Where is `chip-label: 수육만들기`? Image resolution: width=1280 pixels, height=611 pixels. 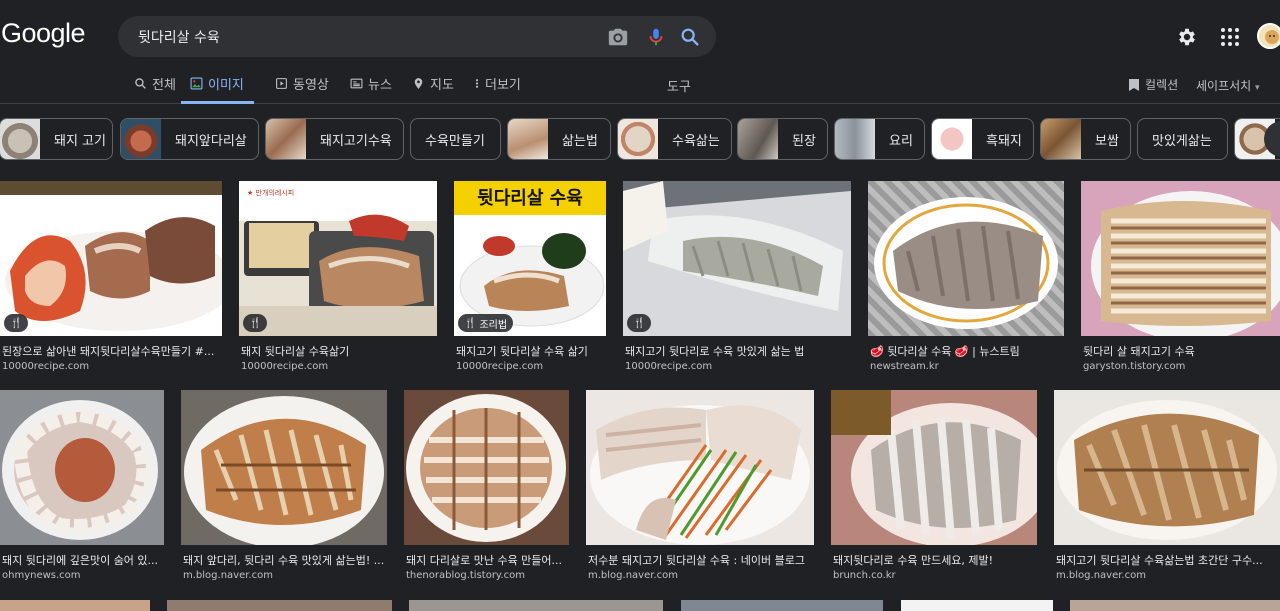
chip-label: 수육만들기 is located at coordinates (455, 141).